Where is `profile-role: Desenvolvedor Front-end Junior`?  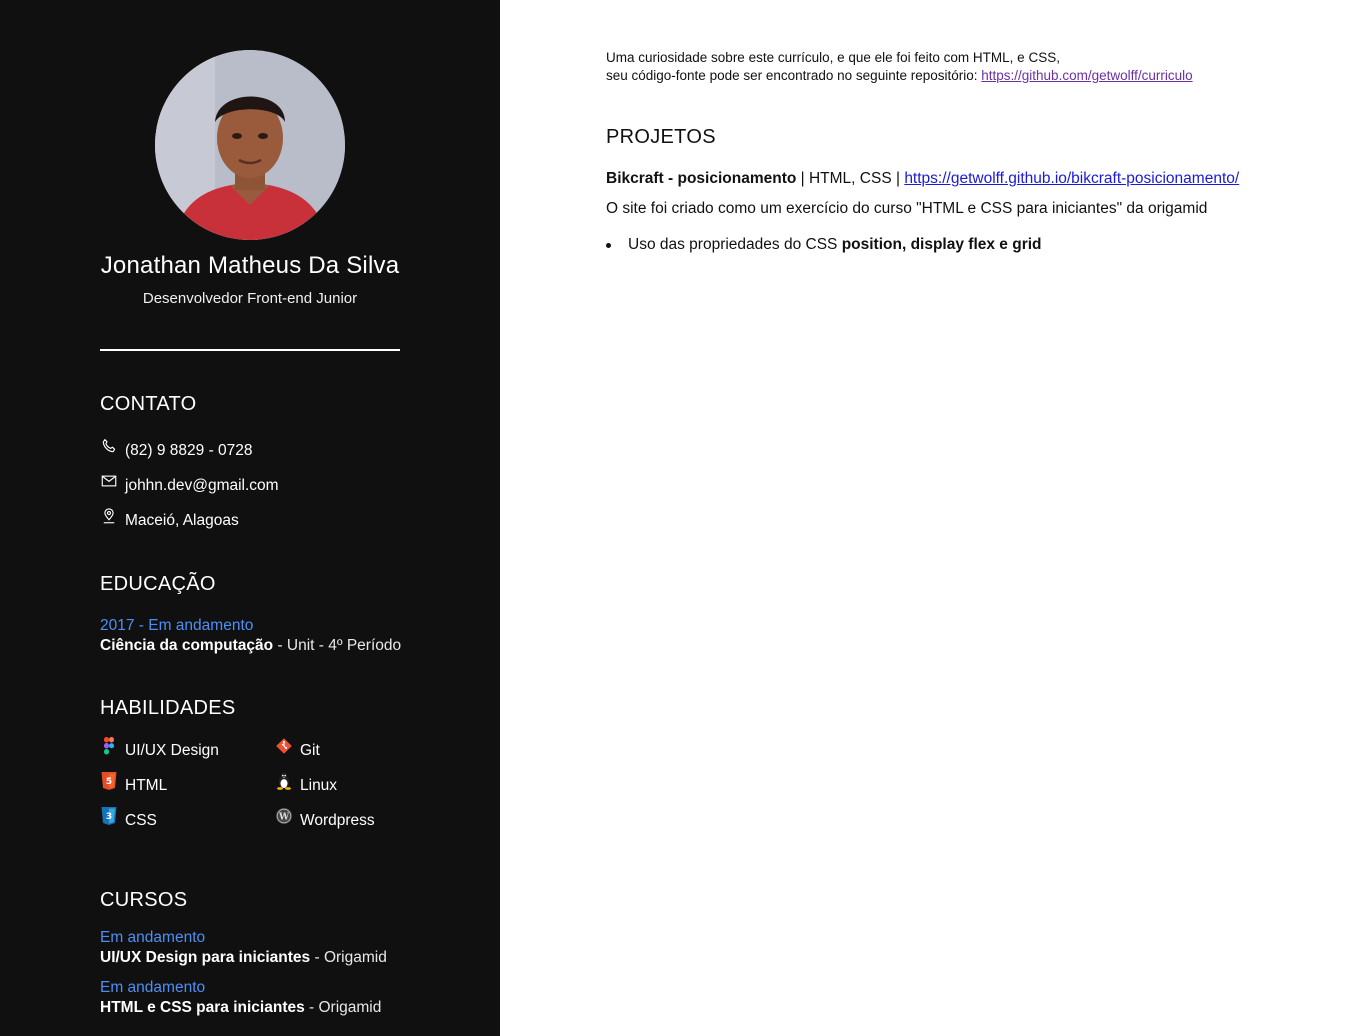 profile-role: Desenvolvedor Front-end Junior is located at coordinates (250, 298).